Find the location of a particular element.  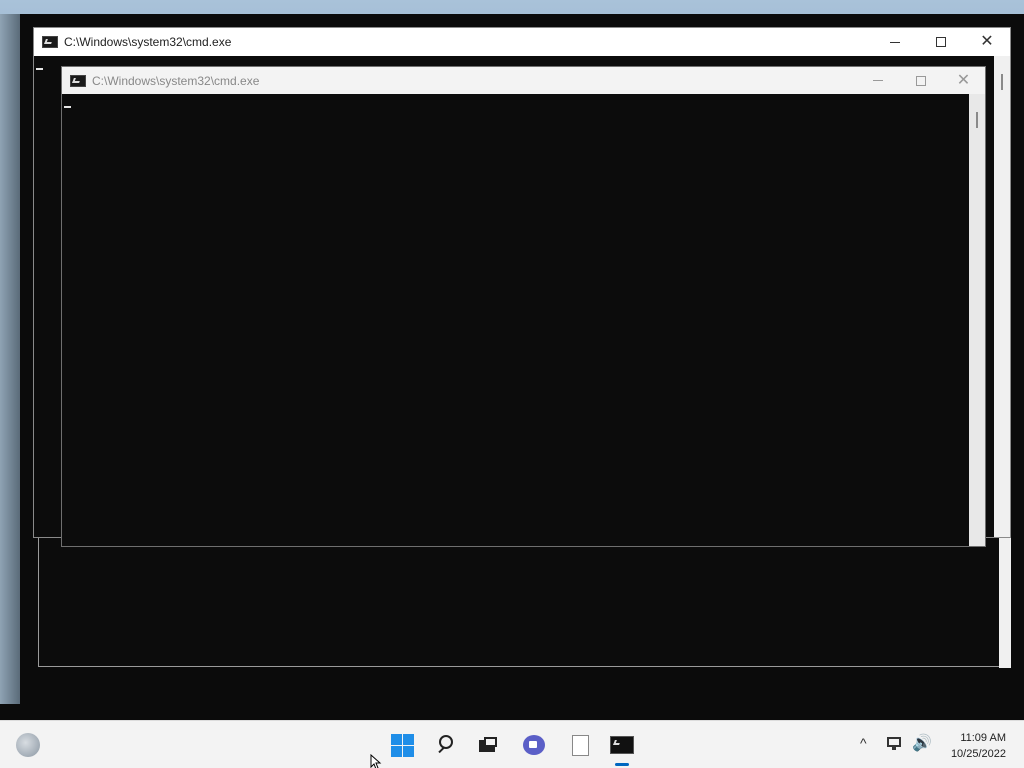

network-monitor is located at coordinates (894, 742).